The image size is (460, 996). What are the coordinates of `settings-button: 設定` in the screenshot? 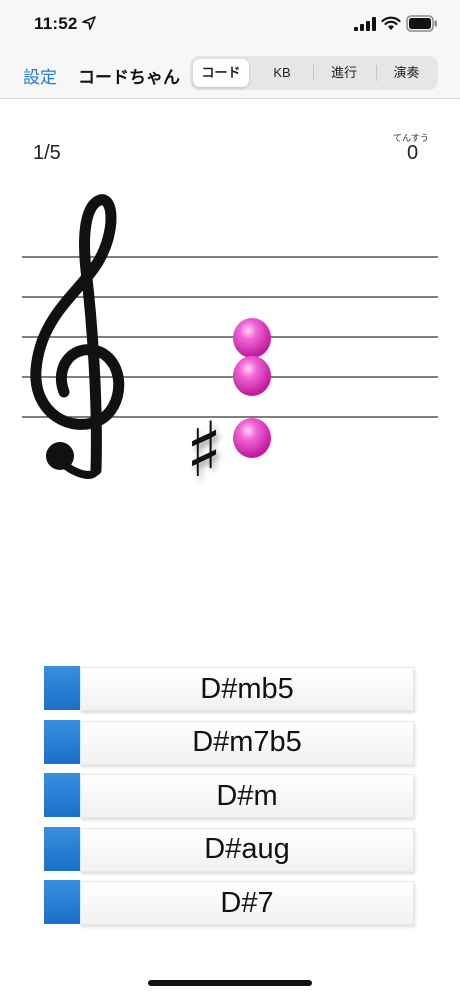 It's located at (40, 75).